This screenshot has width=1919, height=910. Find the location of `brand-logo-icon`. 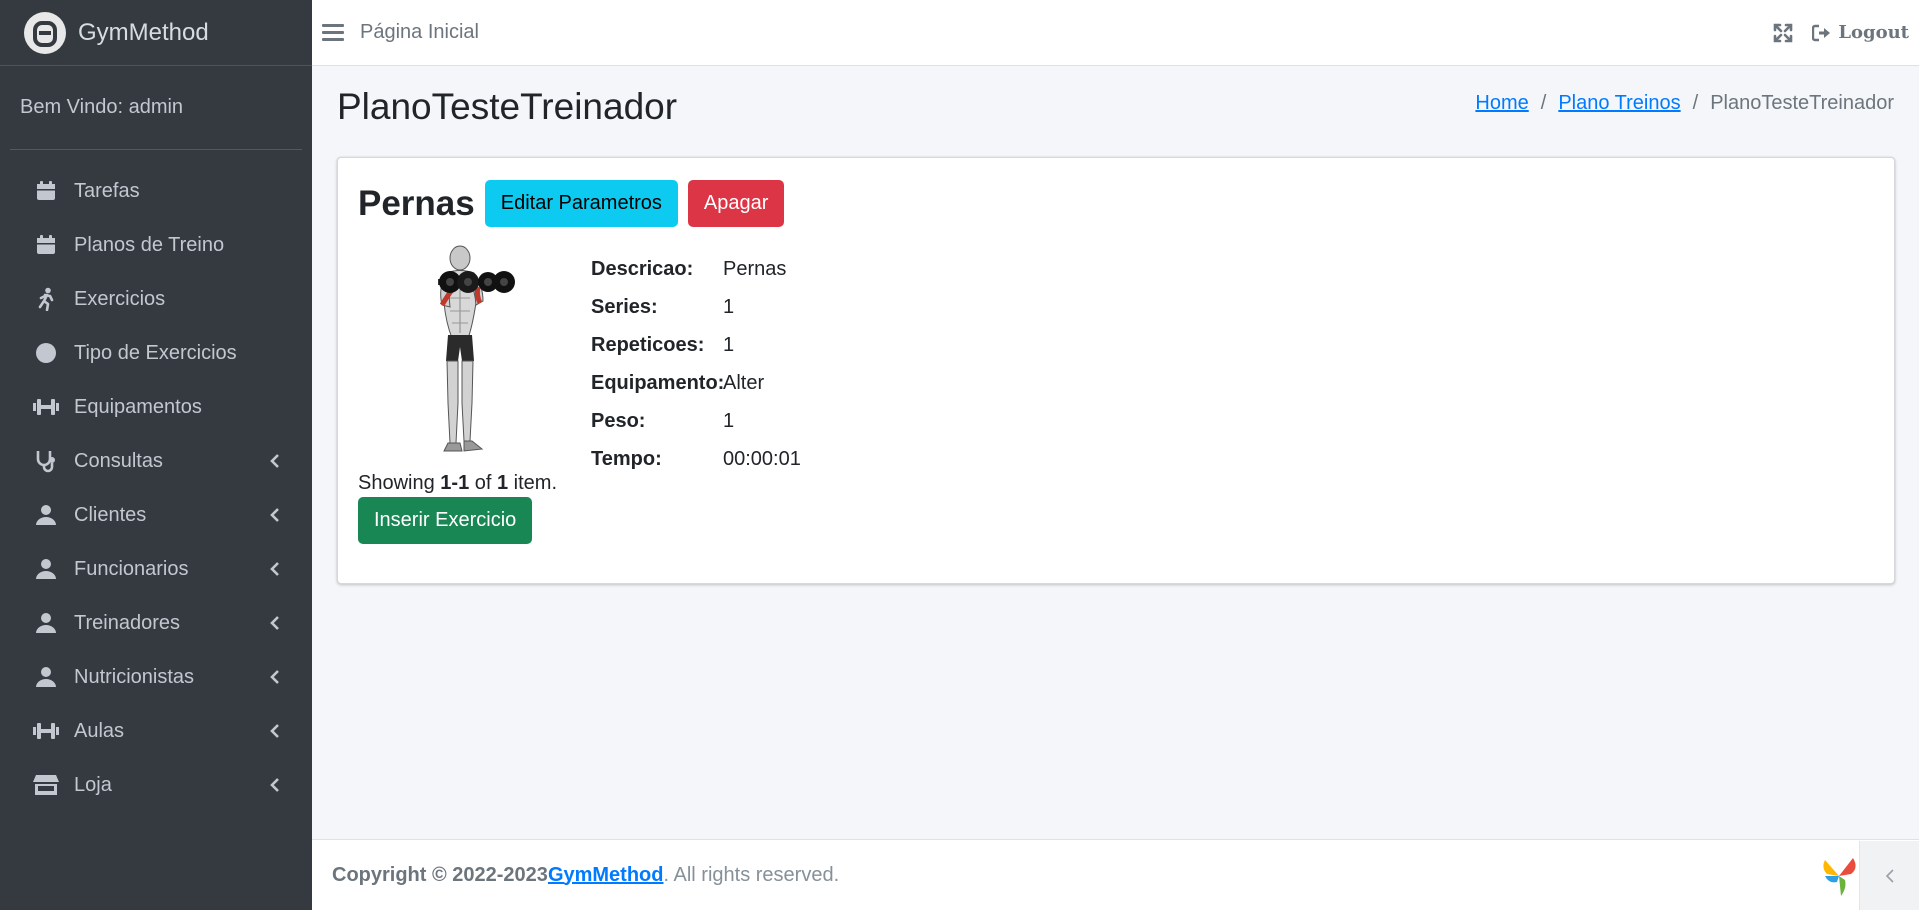

brand-logo-icon is located at coordinates (45, 32).